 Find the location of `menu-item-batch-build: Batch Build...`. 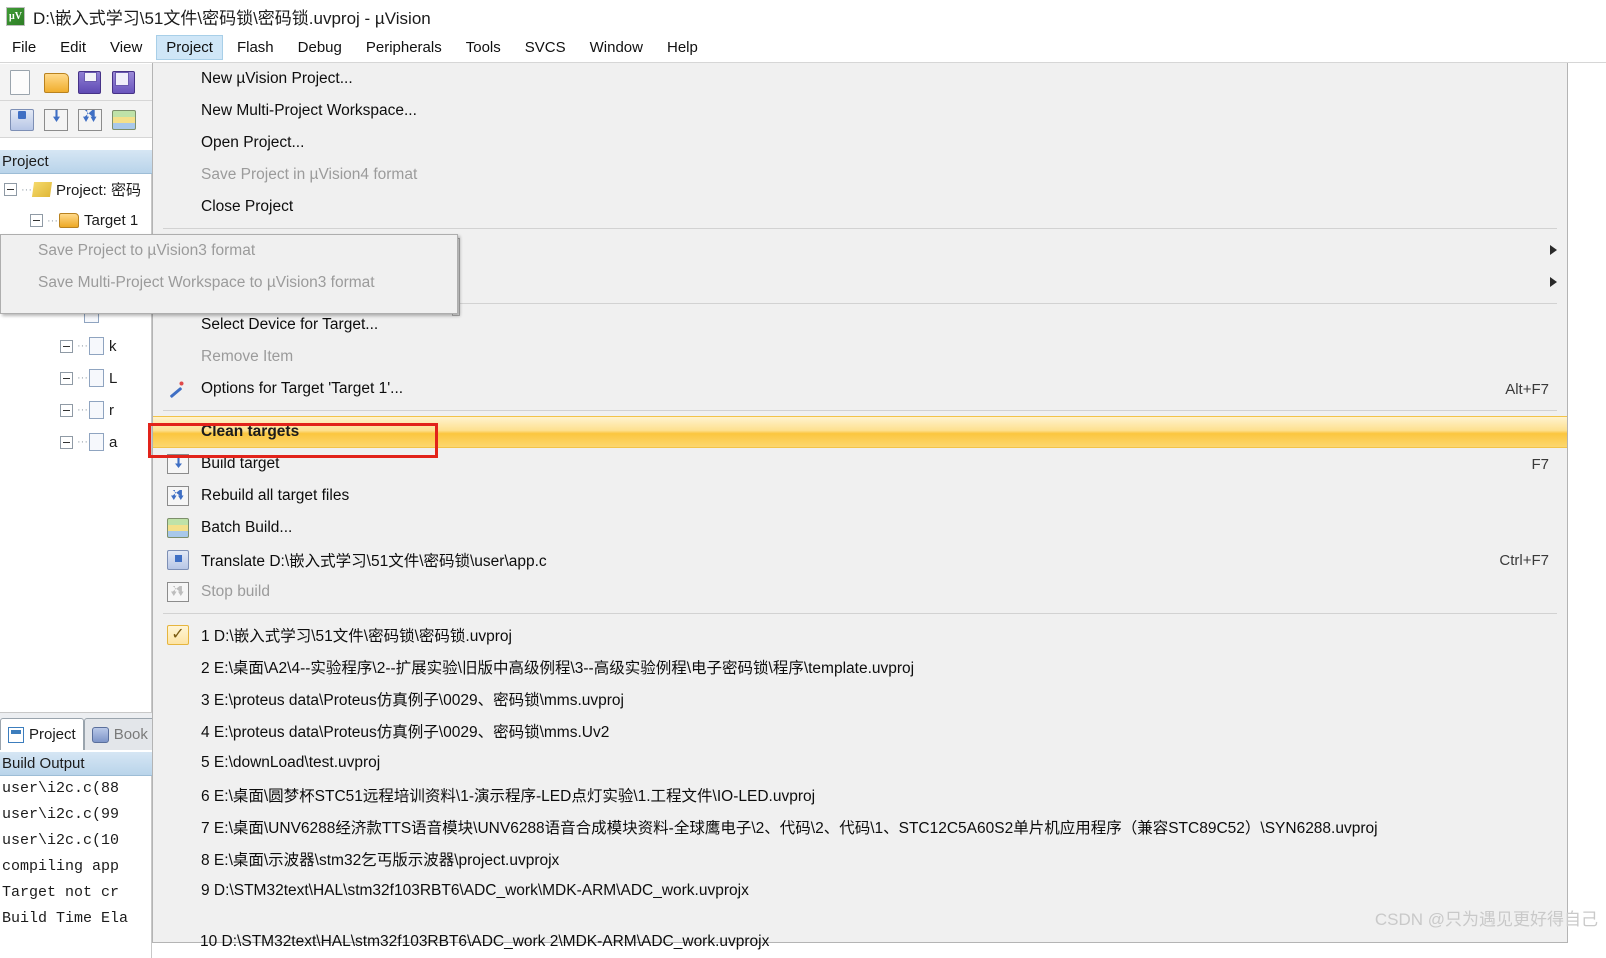

menu-item-batch-build: Batch Build... is located at coordinates (860, 528).